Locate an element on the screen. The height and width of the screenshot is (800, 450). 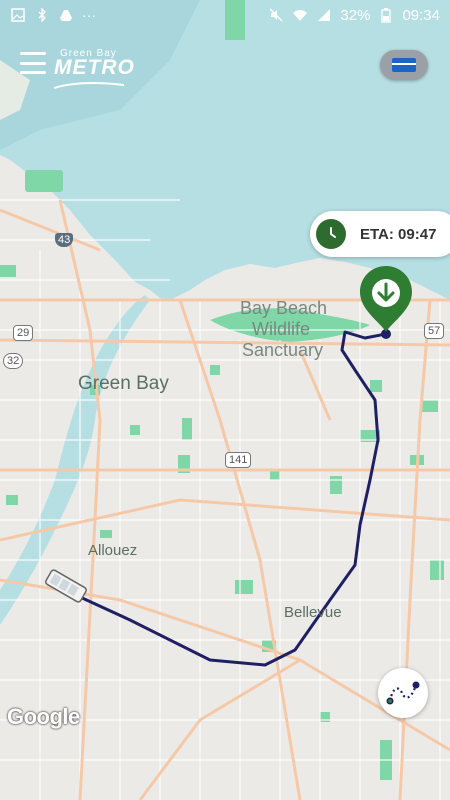
mute-icon is located at coordinates (276, 15).